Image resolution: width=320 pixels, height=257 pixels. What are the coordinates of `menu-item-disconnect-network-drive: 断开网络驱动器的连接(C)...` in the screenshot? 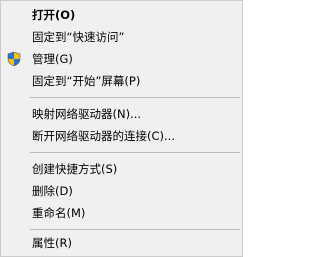 It's located at (121, 136).